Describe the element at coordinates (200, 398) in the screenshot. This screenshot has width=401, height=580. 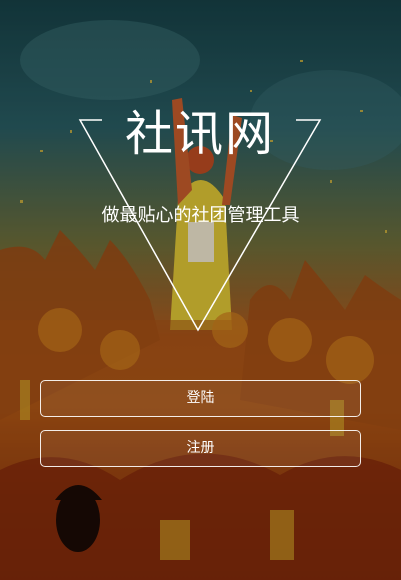
I see `login-button: 登陆` at that location.